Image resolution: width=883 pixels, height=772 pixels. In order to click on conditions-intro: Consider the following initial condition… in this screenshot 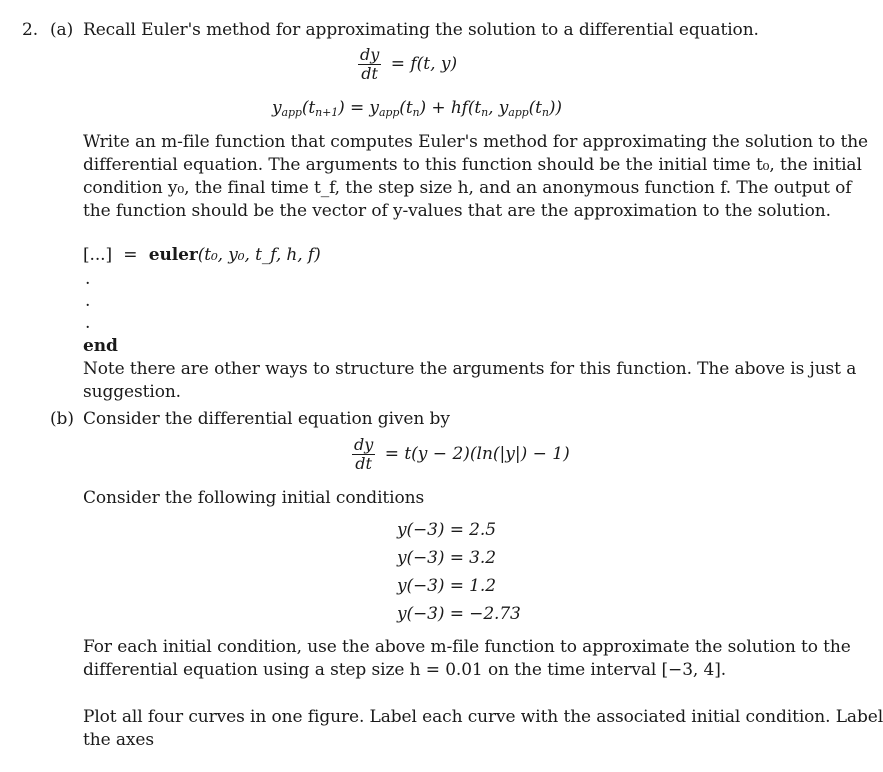, I will do `click(254, 498)`.